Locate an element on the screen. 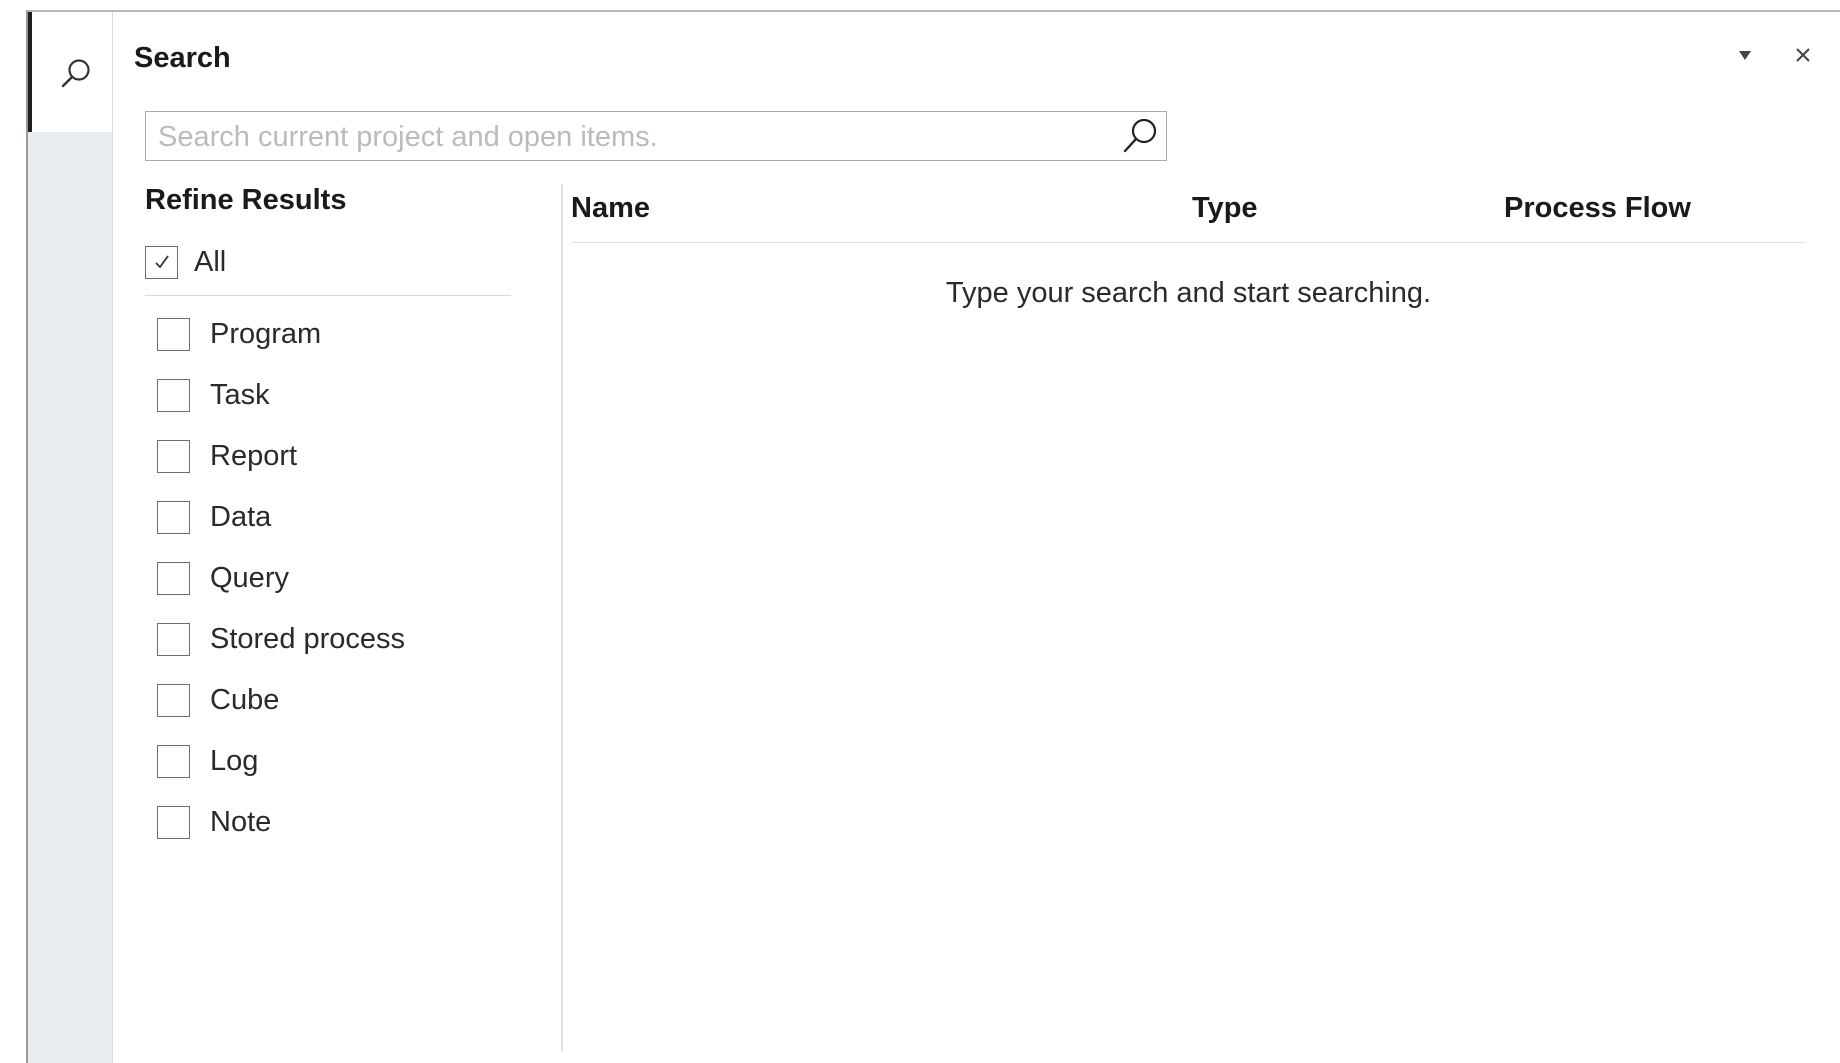 The image size is (1840, 1063). filter-report: Report is located at coordinates (345, 456).